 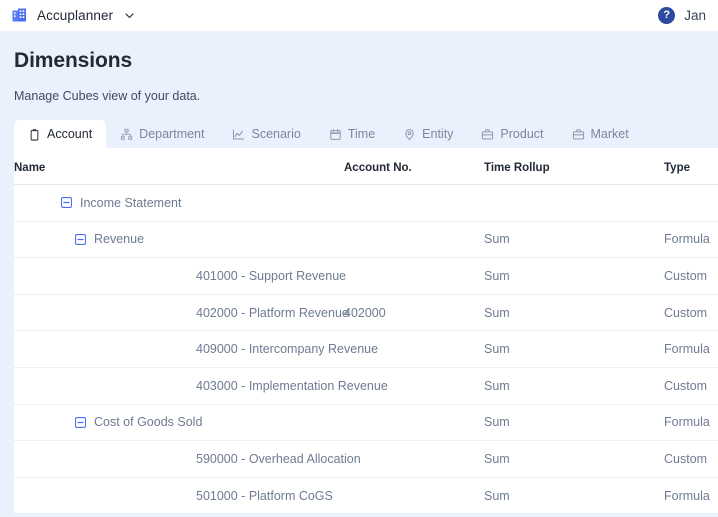 What do you see at coordinates (271, 275) in the screenshot?
I see `row-name: 401000 - Support Revenue` at bounding box center [271, 275].